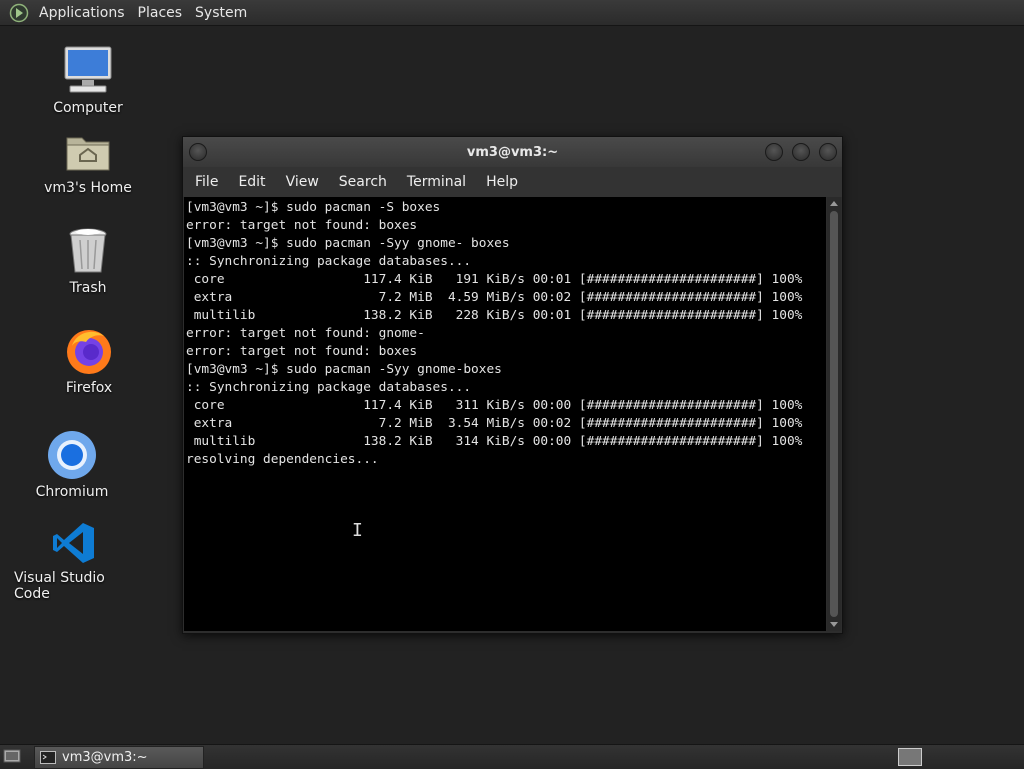 The height and width of the screenshot is (769, 1024). I want to click on desktop-icon-firefox: Firefox, so click(89, 361).